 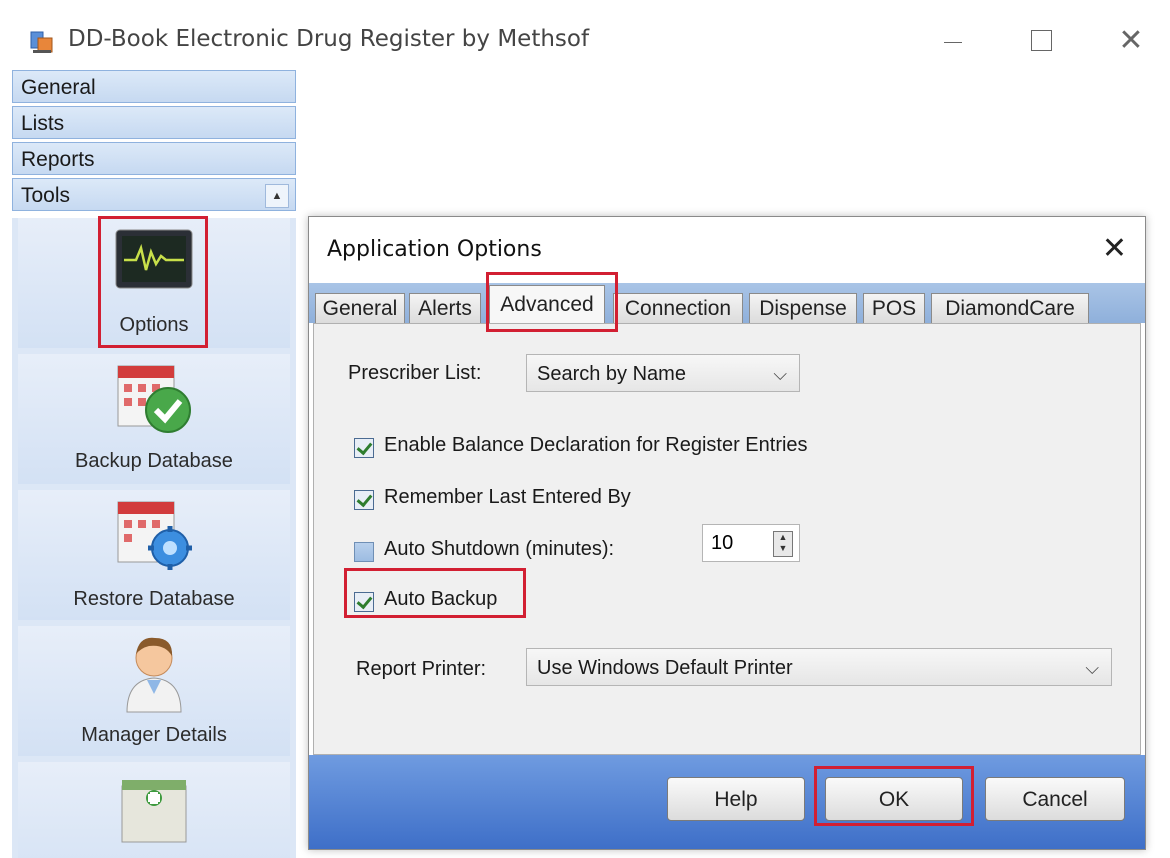 I want to click on close-window-button: ✕, so click(x=1131, y=40).